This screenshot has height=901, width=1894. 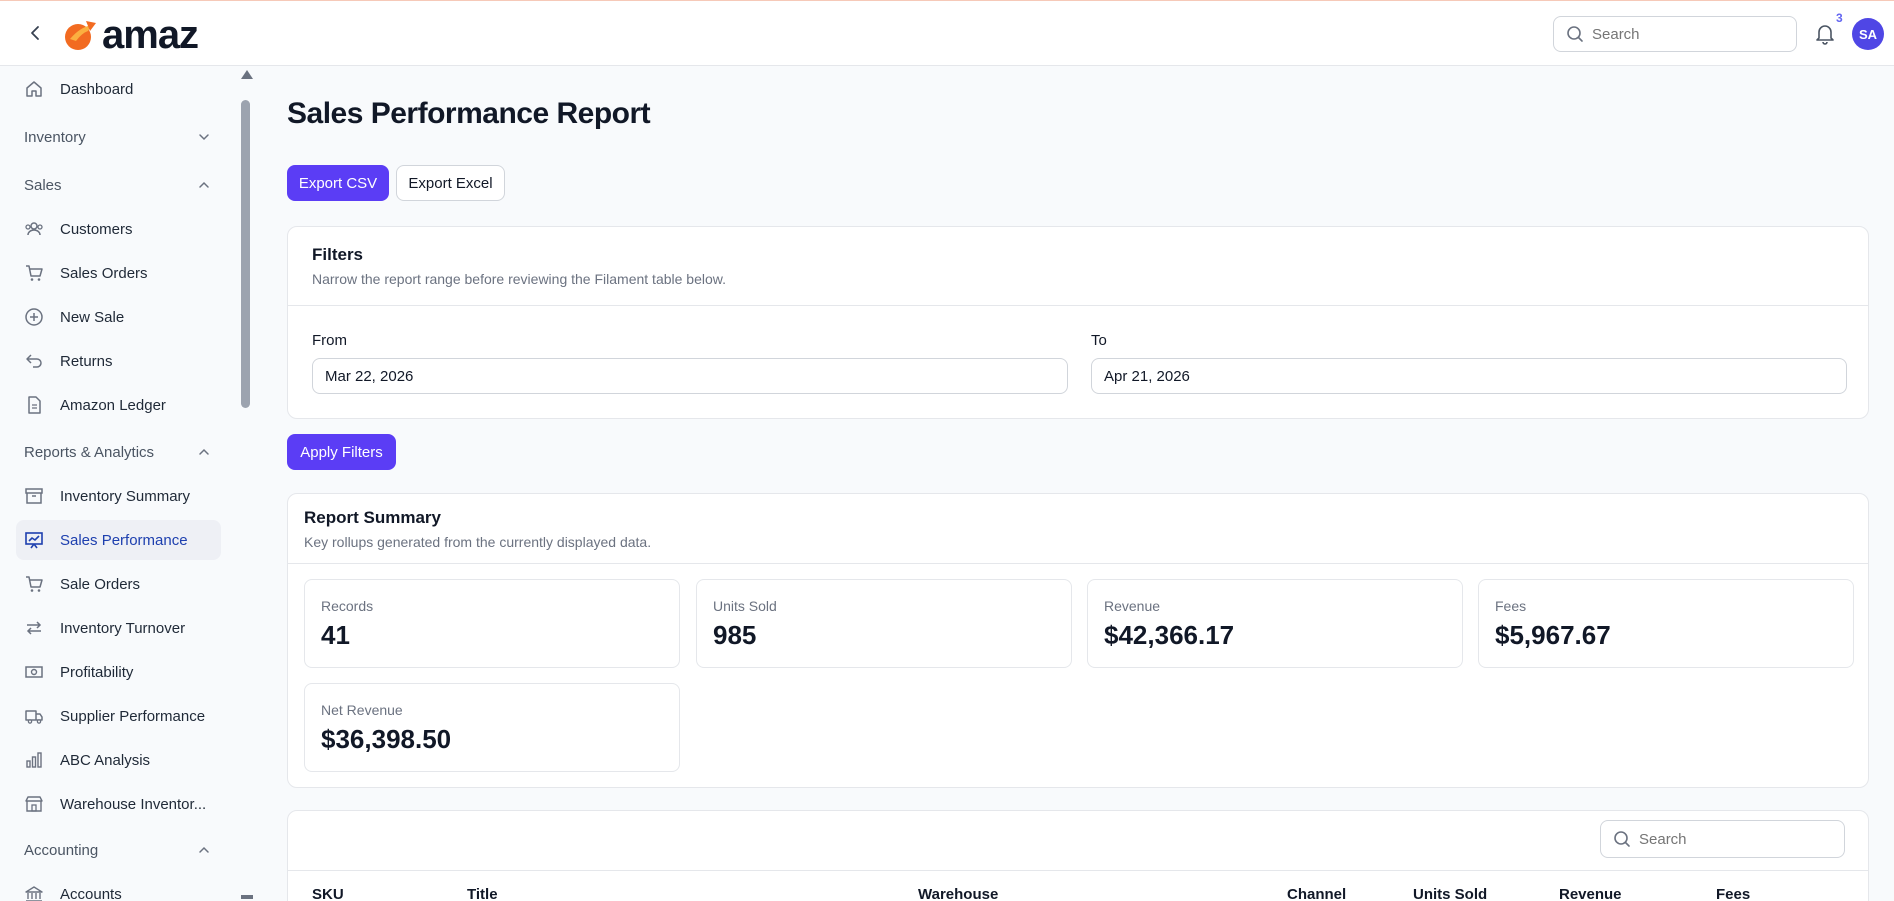 What do you see at coordinates (1839, 18) in the screenshot?
I see `notification-badge: 3` at bounding box center [1839, 18].